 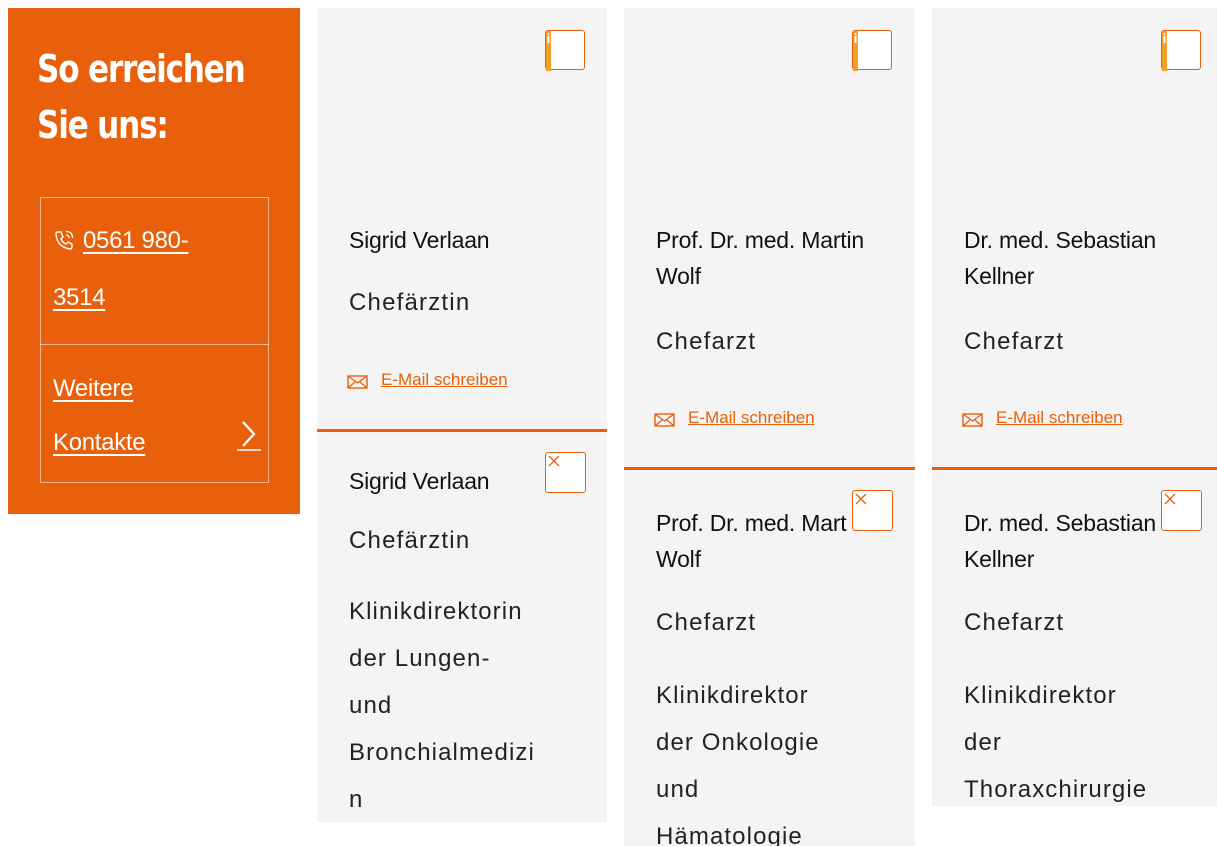 What do you see at coordinates (751, 541) in the screenshot?
I see `doctor-name: Prof. Dr. med. Mart Wolf` at bounding box center [751, 541].